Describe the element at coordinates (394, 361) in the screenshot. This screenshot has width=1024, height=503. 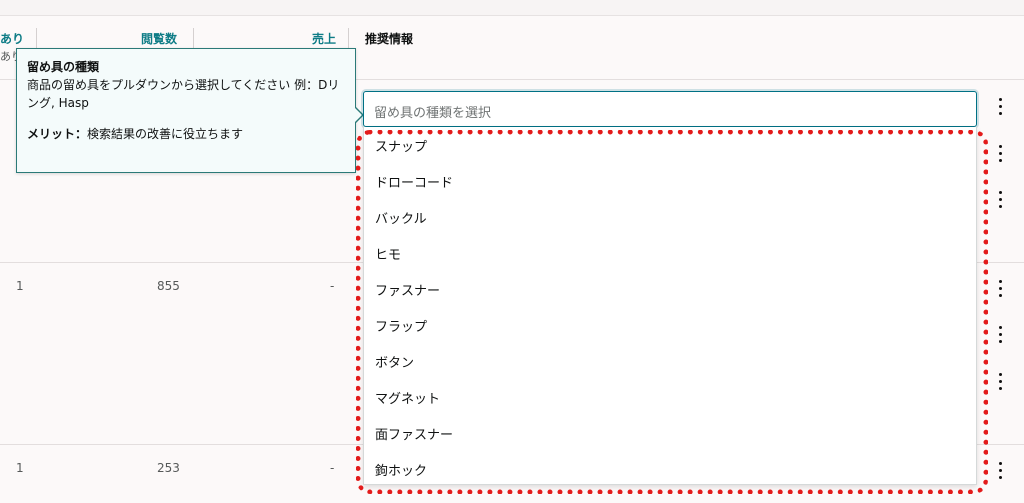
I see `option-button: ボタン` at that location.